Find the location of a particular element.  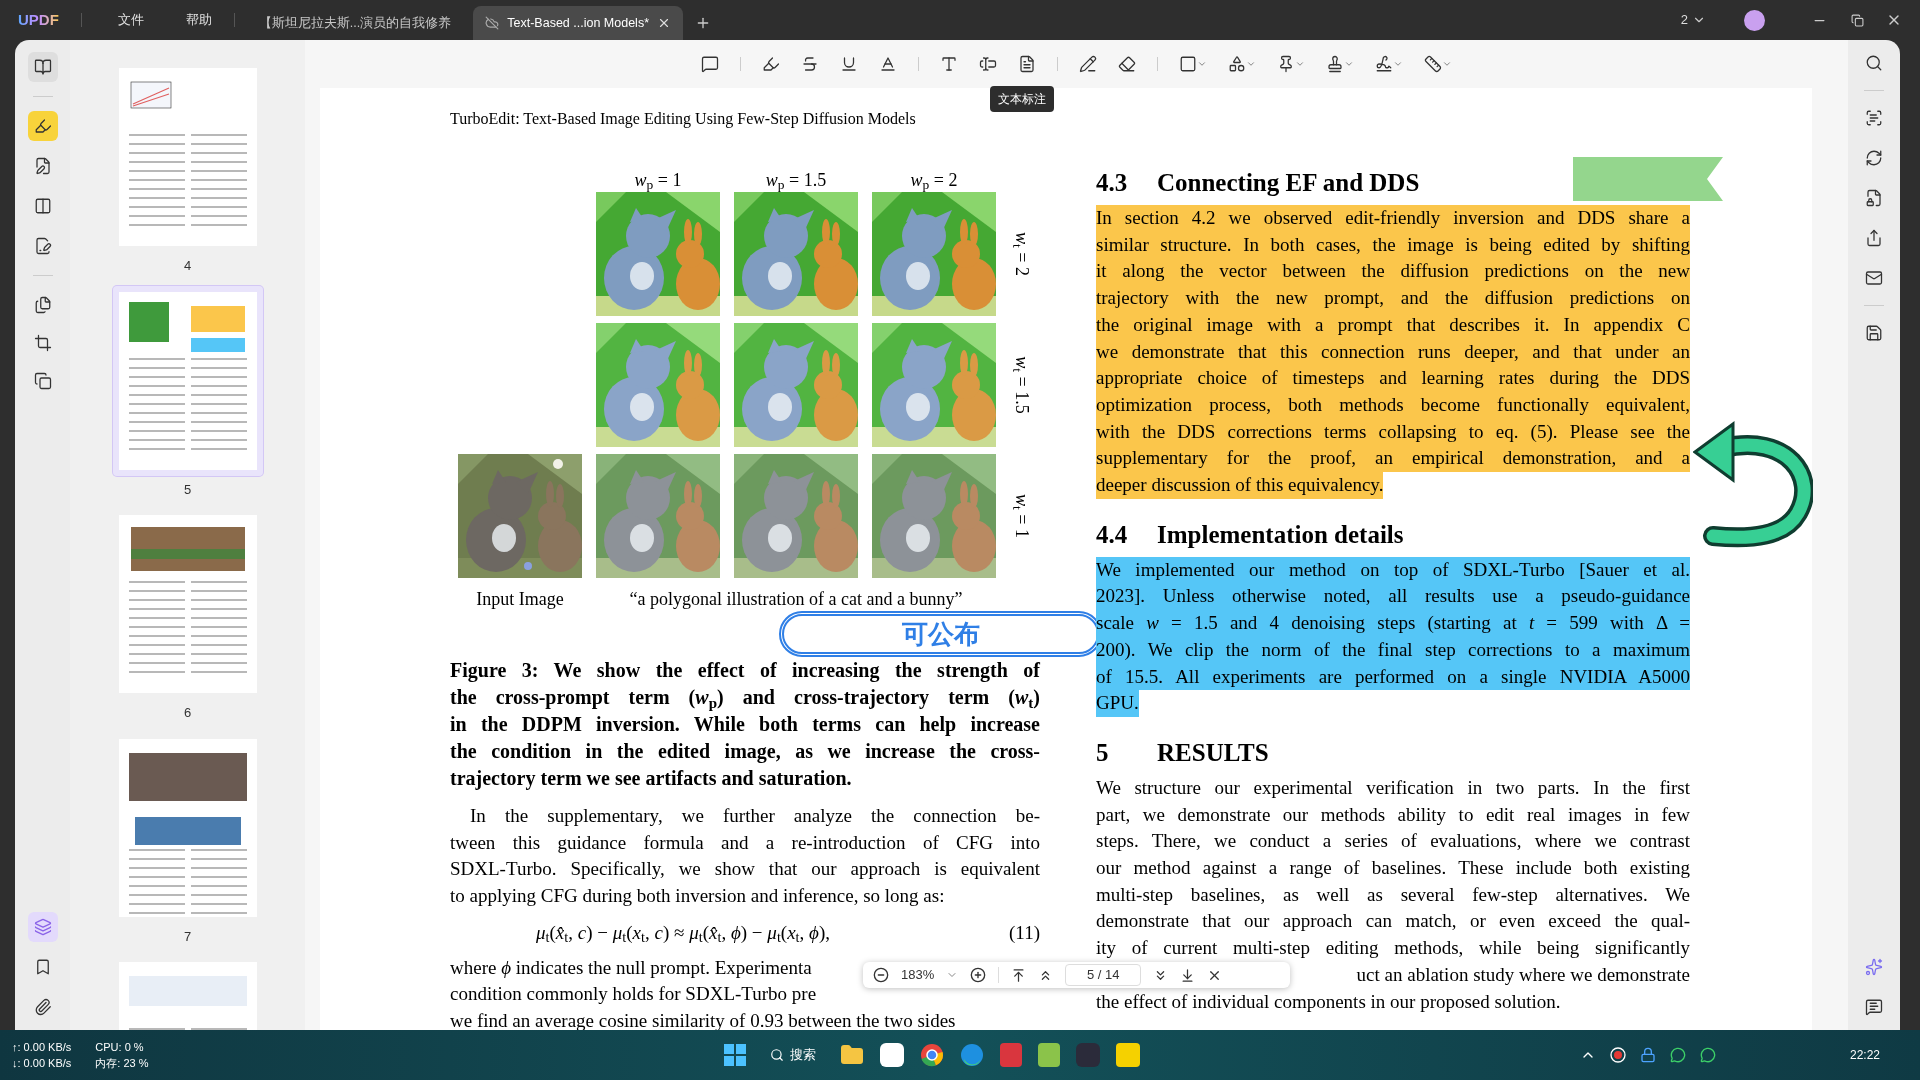

text-line: ity of current multi-step editing methods, while being significantly is located at coordinates (1393, 948).